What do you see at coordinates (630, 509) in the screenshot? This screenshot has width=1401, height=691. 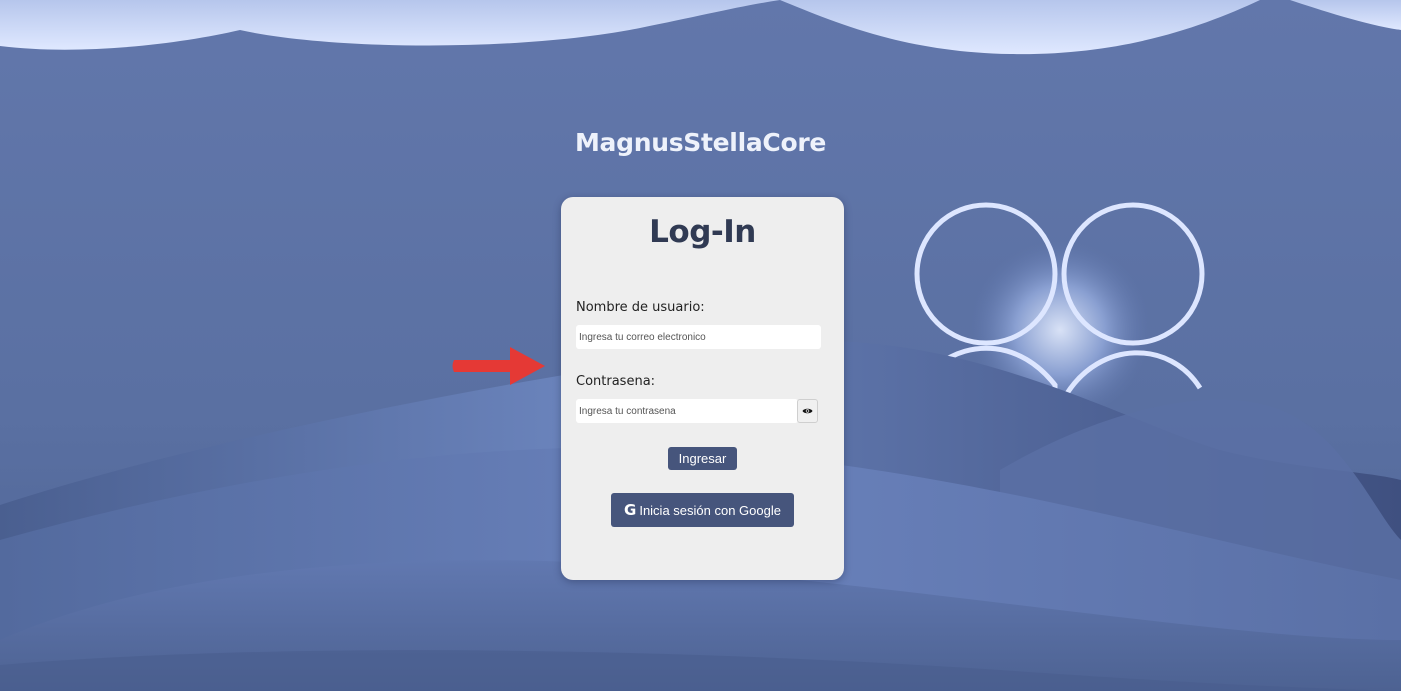 I see `google-icon: G` at bounding box center [630, 509].